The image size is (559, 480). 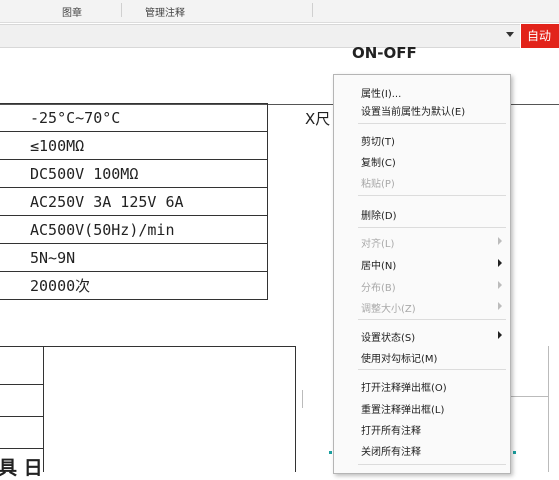 What do you see at coordinates (540, 36) in the screenshot?
I see `auto-button: 自动` at bounding box center [540, 36].